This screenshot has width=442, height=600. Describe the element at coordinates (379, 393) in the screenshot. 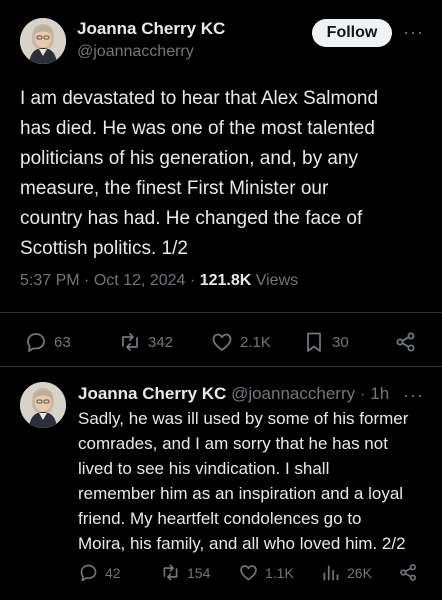

I see `tweet-age: 1h` at that location.